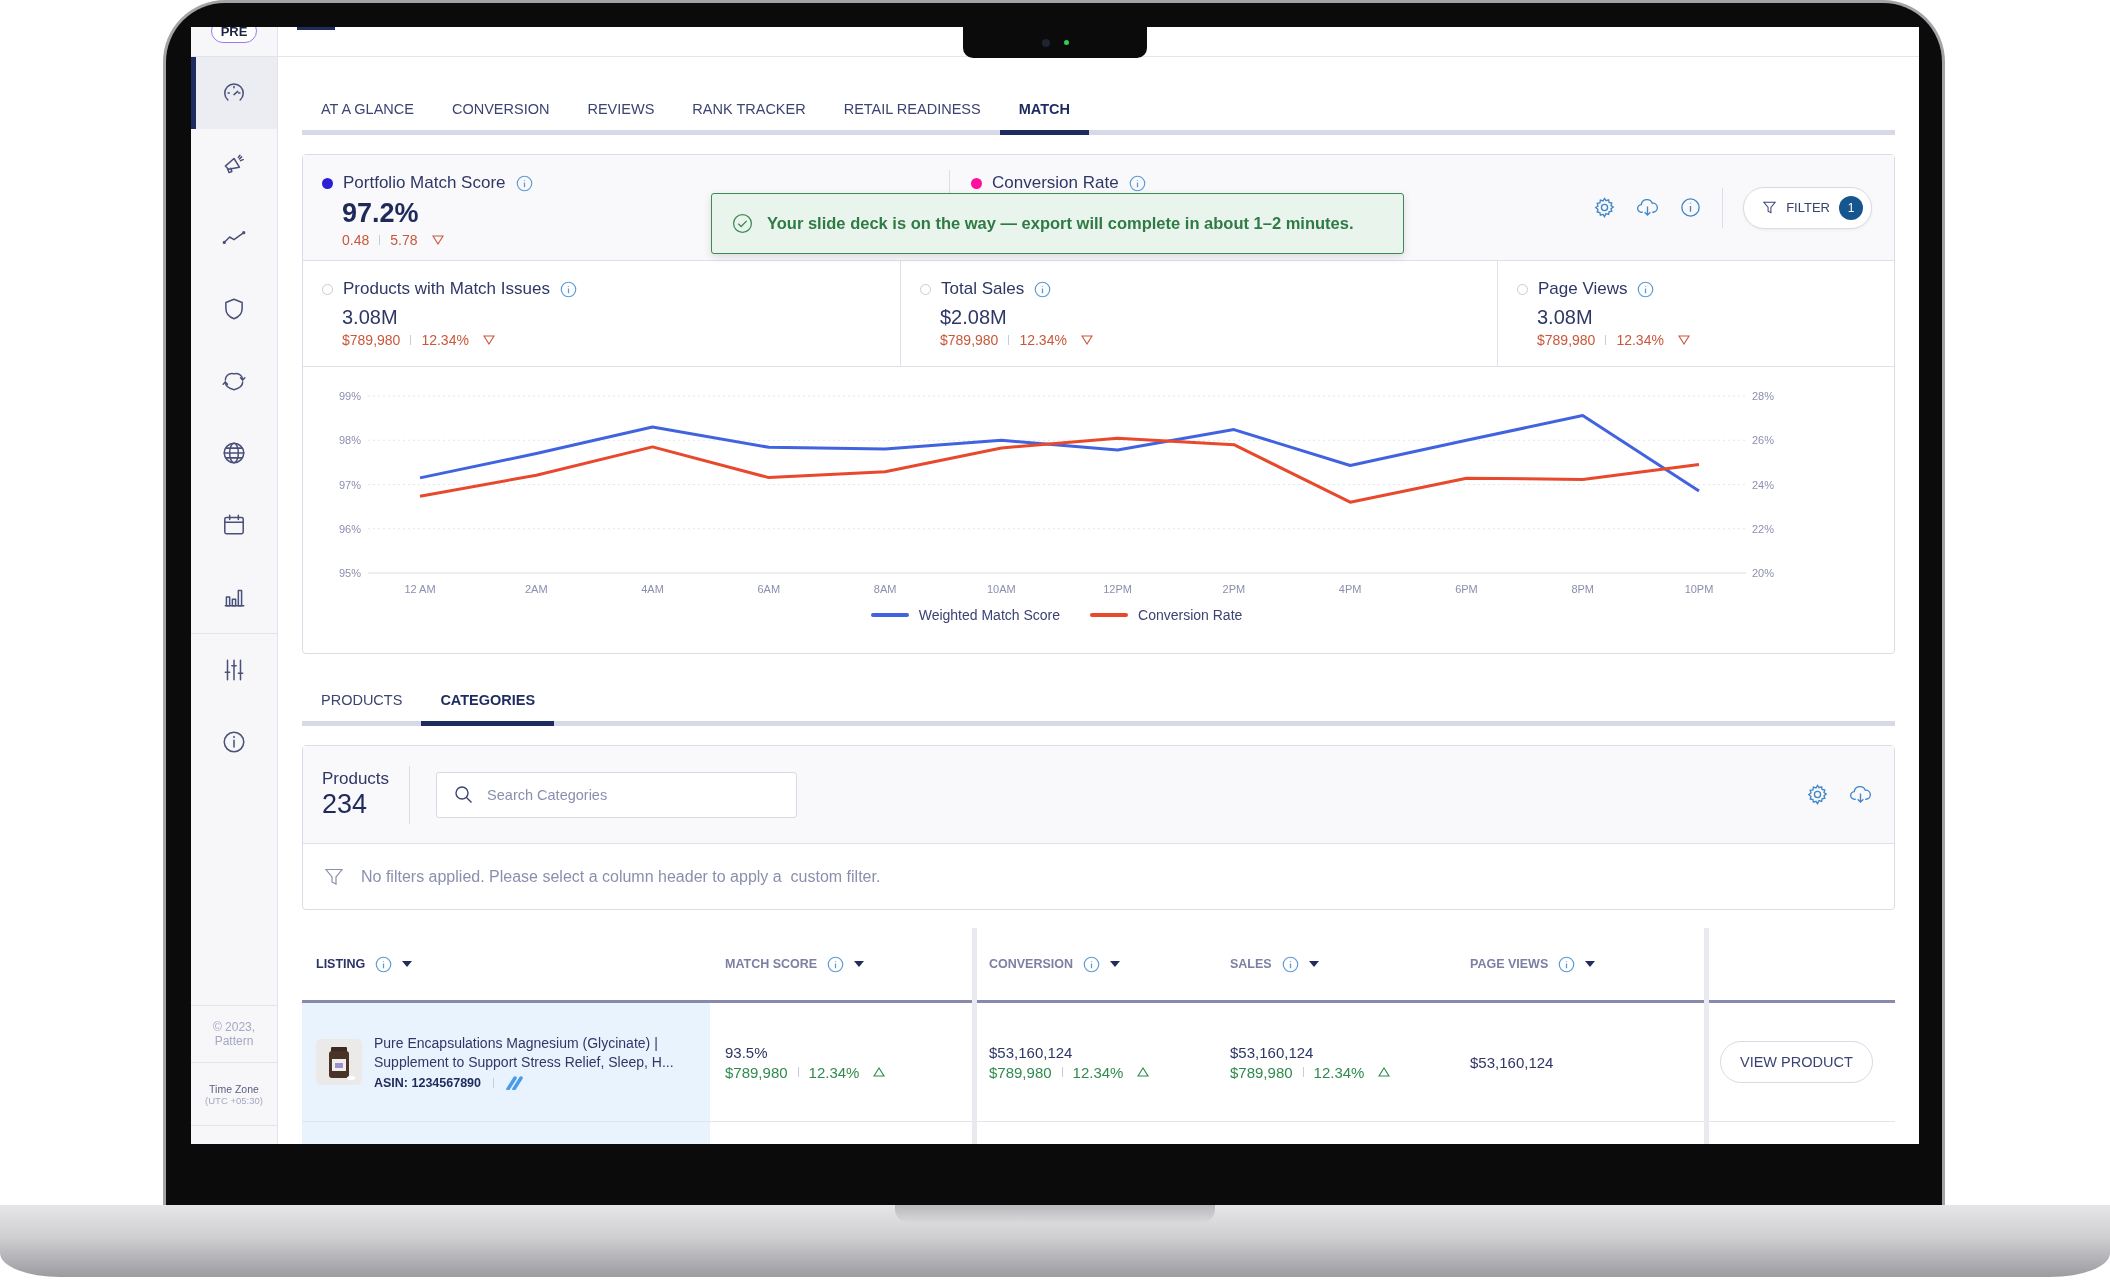 This screenshot has width=2110, height=1286. What do you see at coordinates (316, 28) in the screenshot?
I see `header-accent` at bounding box center [316, 28].